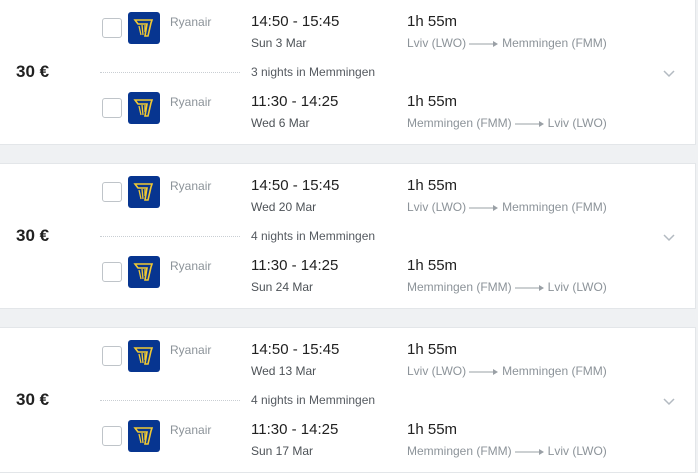 The height and width of the screenshot is (473, 698). I want to click on flight-date: Sun 3 Mar, so click(279, 43).